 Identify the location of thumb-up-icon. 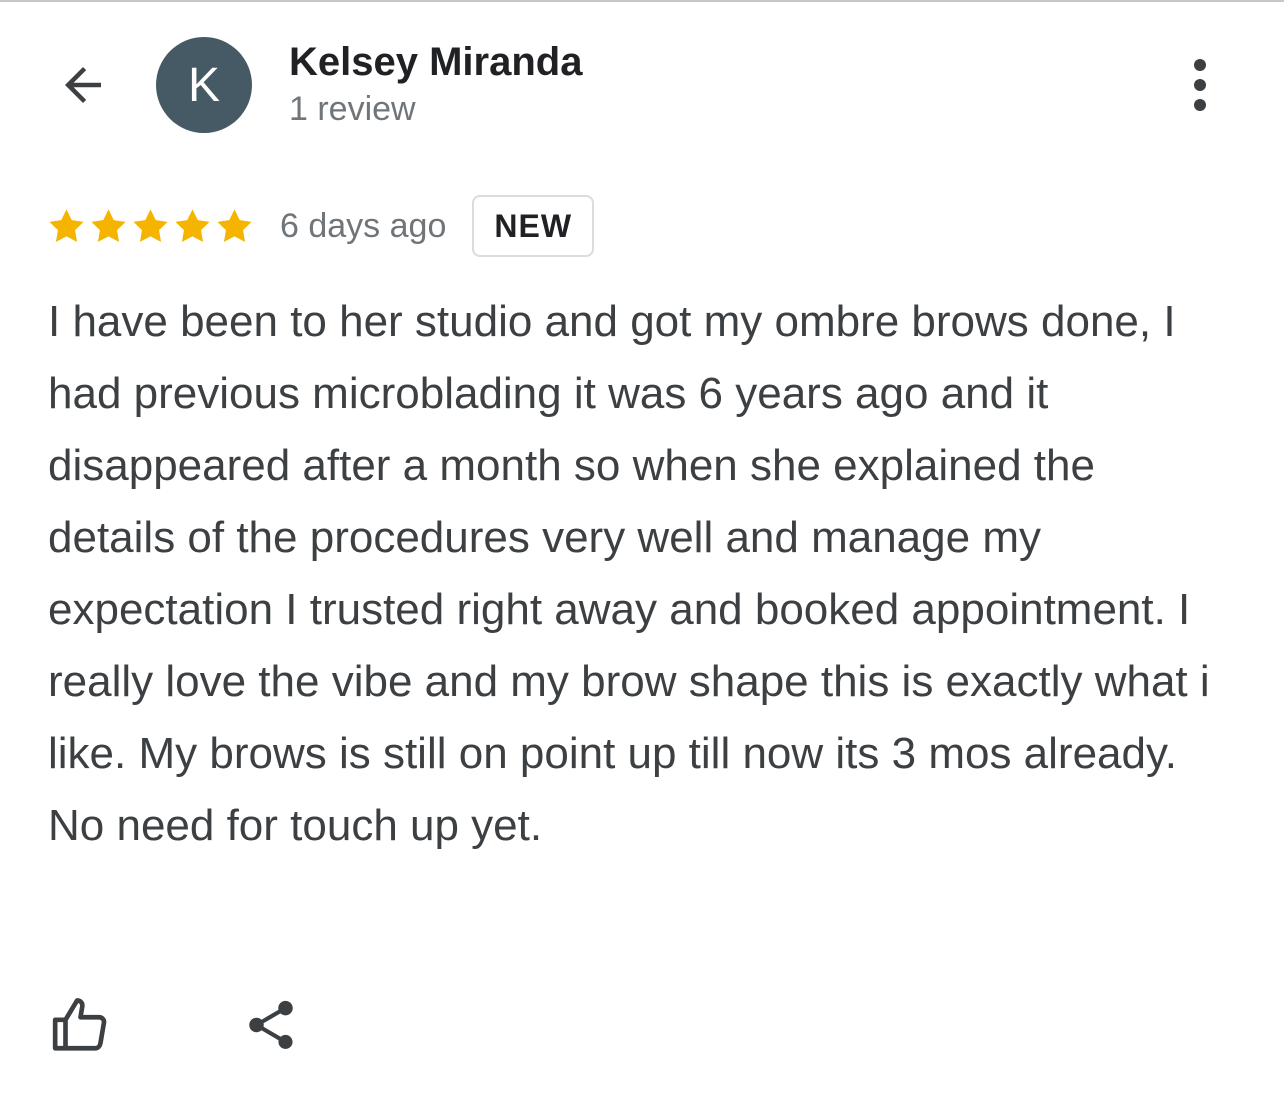
(79, 1024).